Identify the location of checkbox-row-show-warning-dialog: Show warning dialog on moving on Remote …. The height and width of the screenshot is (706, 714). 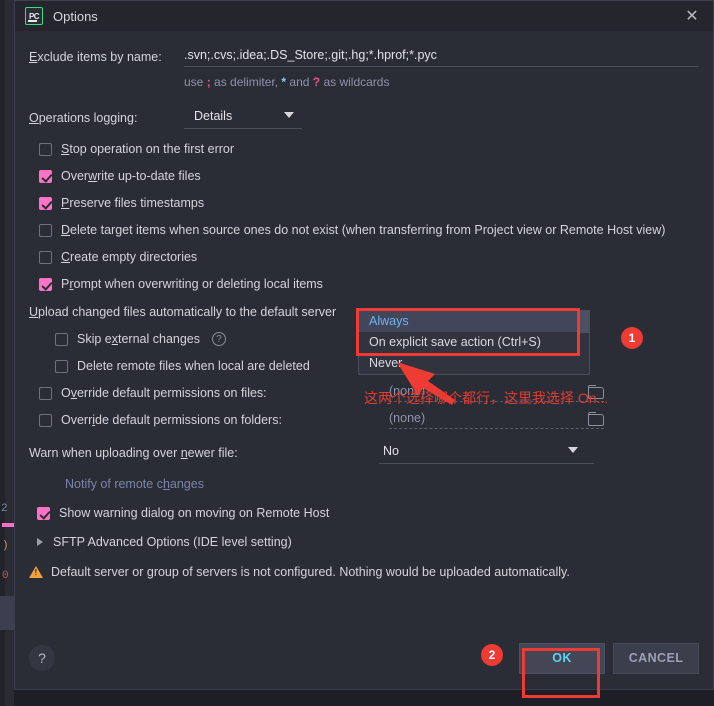
(368, 513).